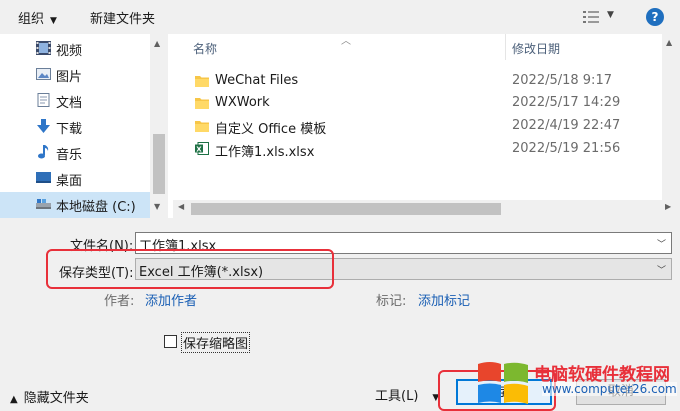 Image resolution: width=680 pixels, height=411 pixels. What do you see at coordinates (536, 48) in the screenshot?
I see `column-header-date: 修改日期` at bounding box center [536, 48].